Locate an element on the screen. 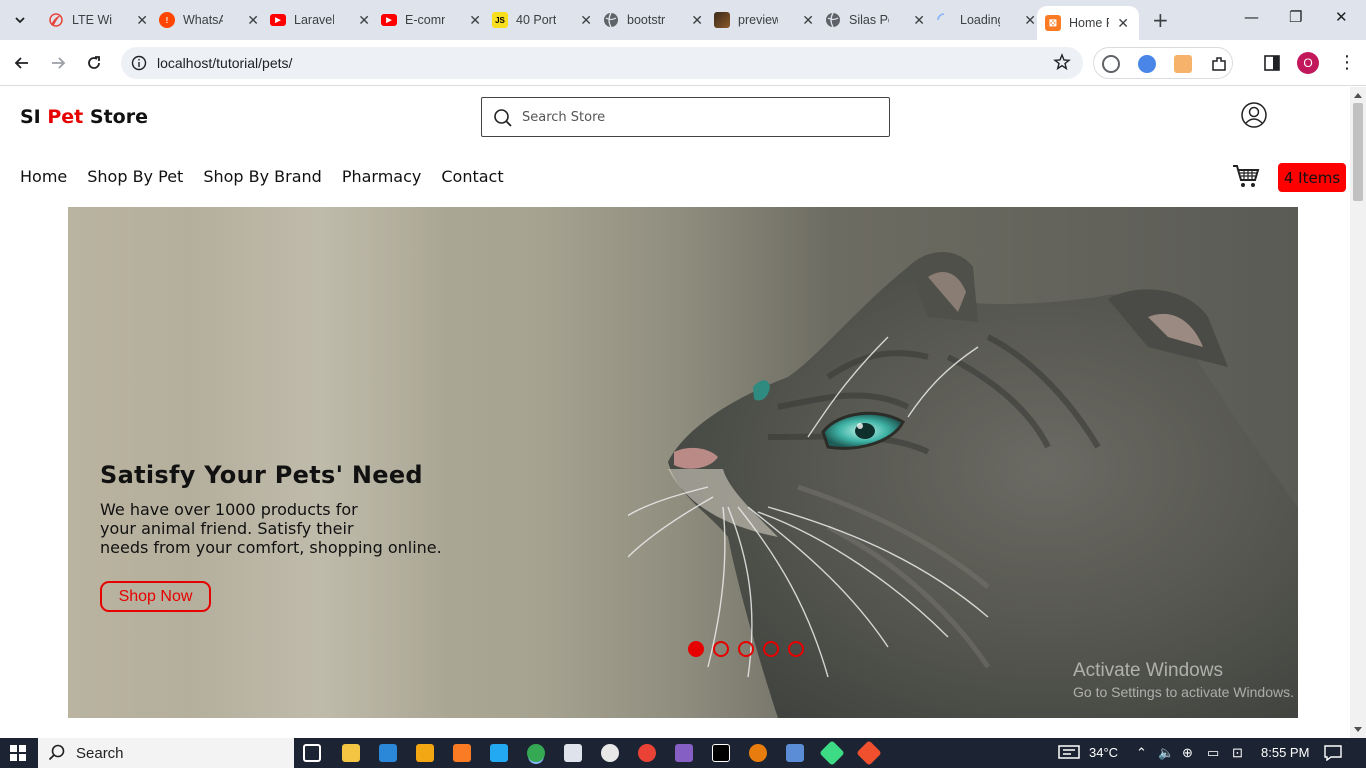 Image resolution: width=1366 pixels, height=768 pixels. git-icon is located at coordinates (869, 753).